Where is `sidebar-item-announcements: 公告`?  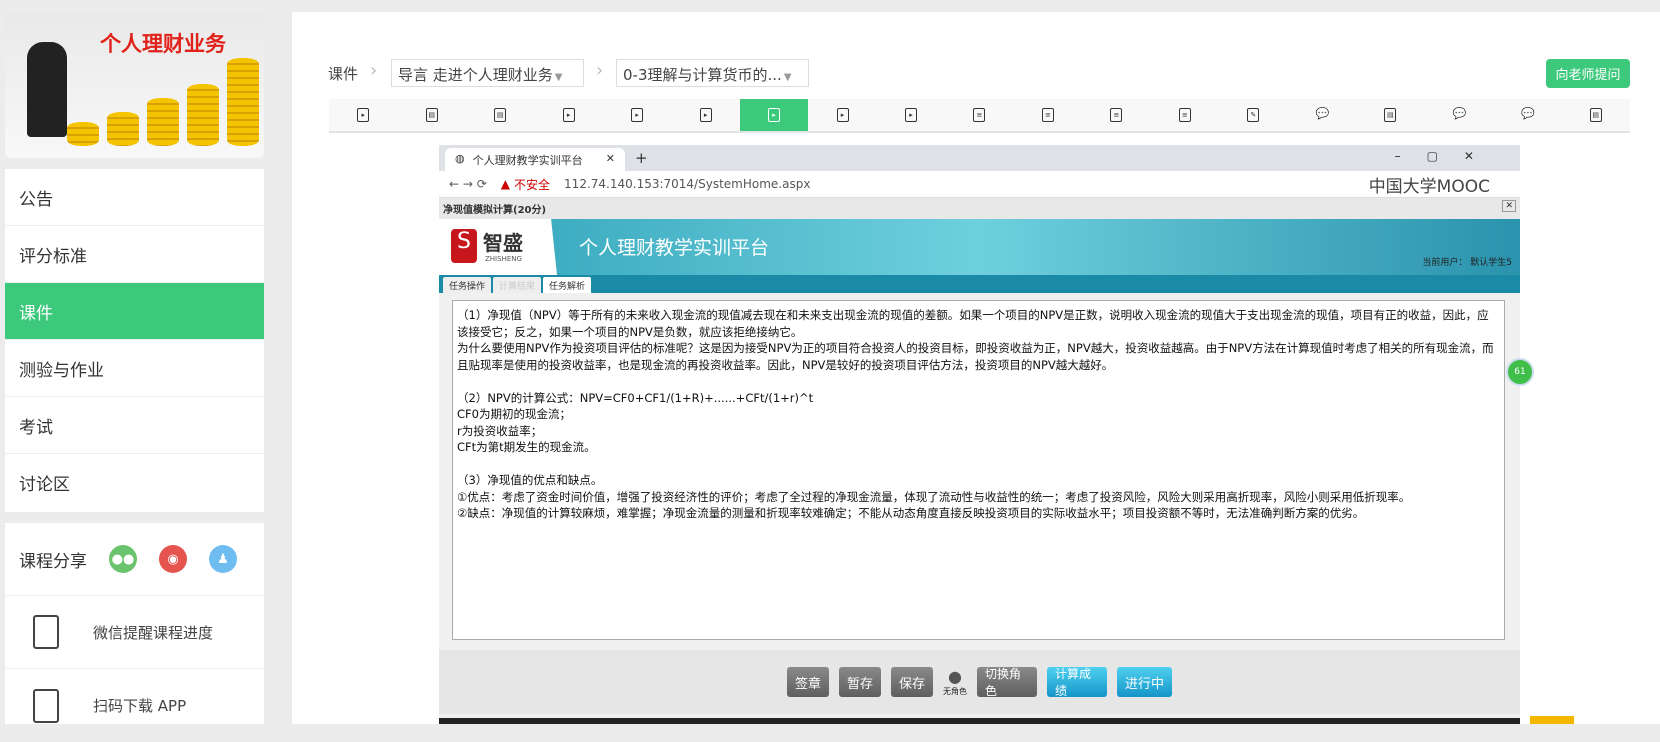
sidebar-item-announcements: 公告 is located at coordinates (134, 197).